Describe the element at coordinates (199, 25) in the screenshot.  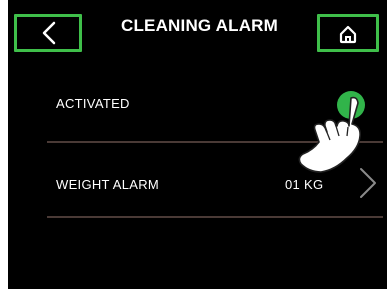
I see `page-title: CLEANING ALARM` at that location.